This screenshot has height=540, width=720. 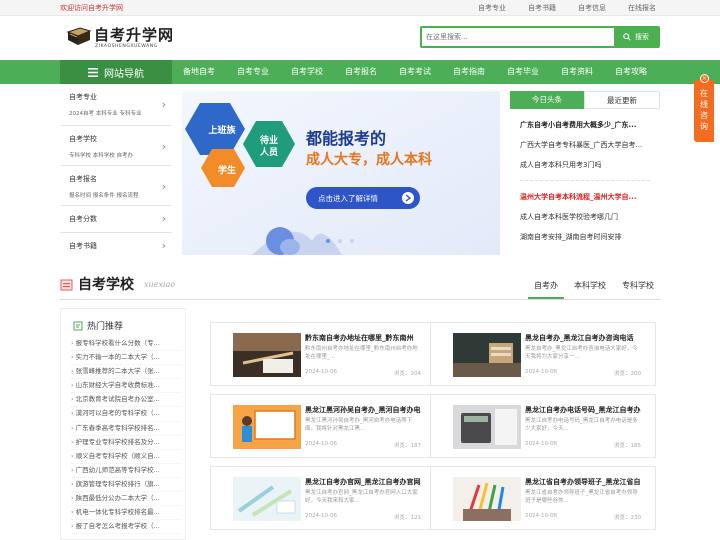 What do you see at coordinates (83, 179) in the screenshot?
I see `menu-item-title: 自考报名` at bounding box center [83, 179].